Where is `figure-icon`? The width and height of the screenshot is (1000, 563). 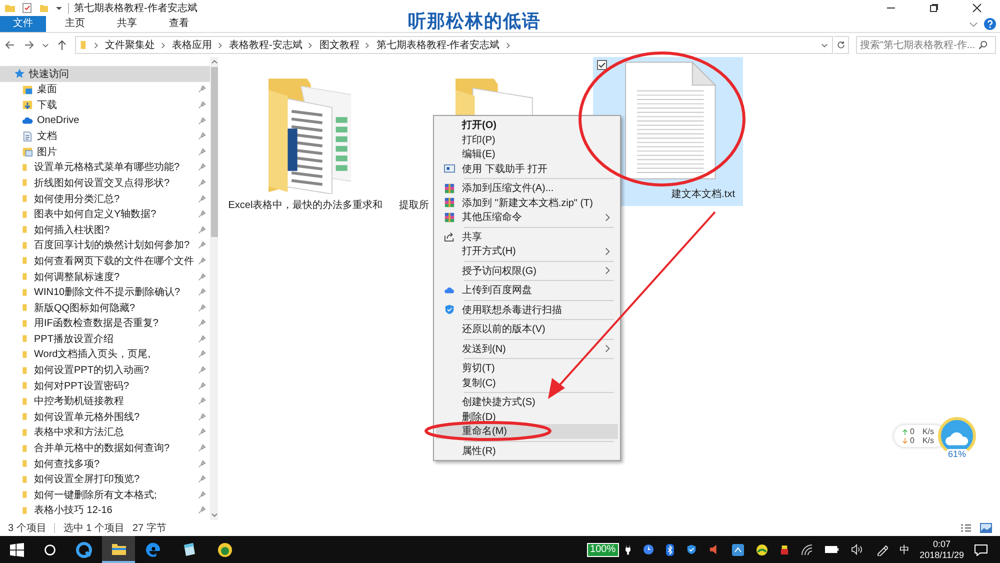 figure-icon is located at coordinates (784, 550).